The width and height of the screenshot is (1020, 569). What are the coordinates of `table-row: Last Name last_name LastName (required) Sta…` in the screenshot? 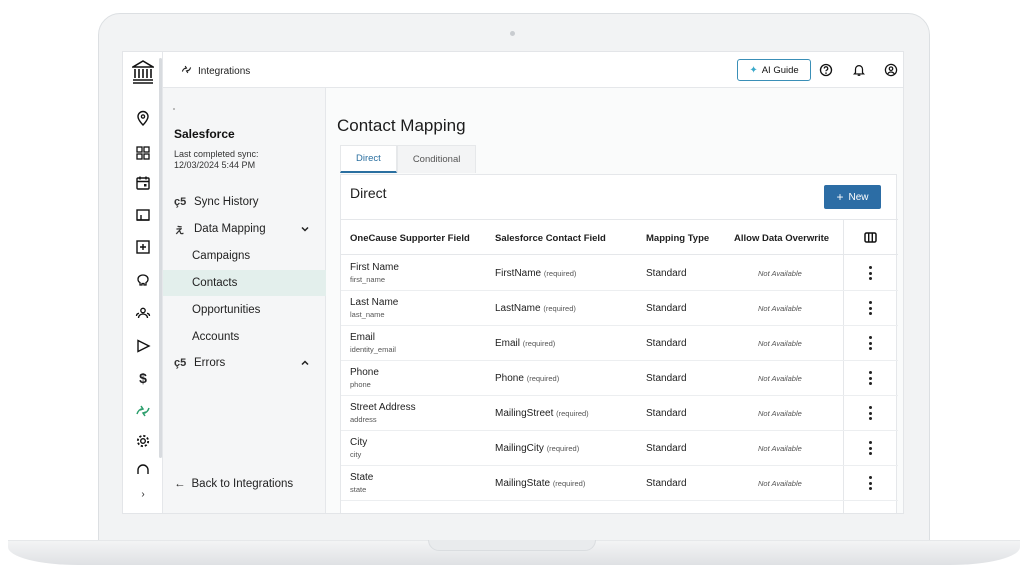 It's located at (619, 308).